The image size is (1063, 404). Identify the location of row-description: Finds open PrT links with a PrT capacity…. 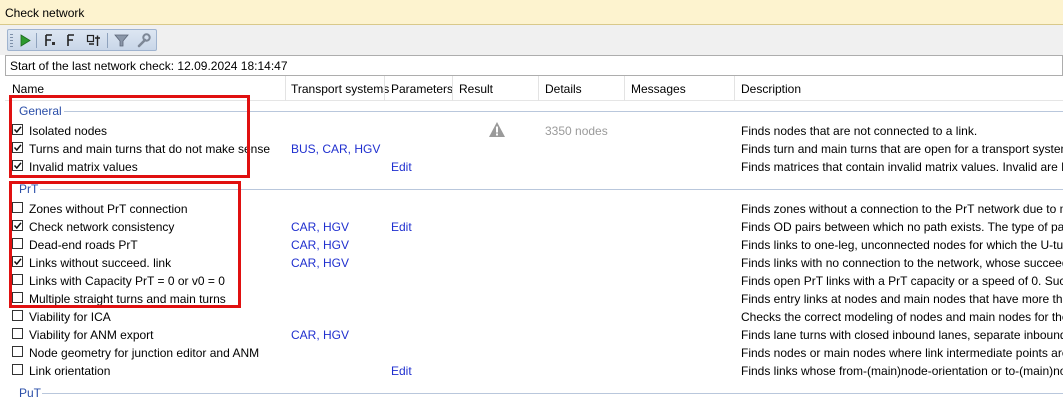
(902, 281).